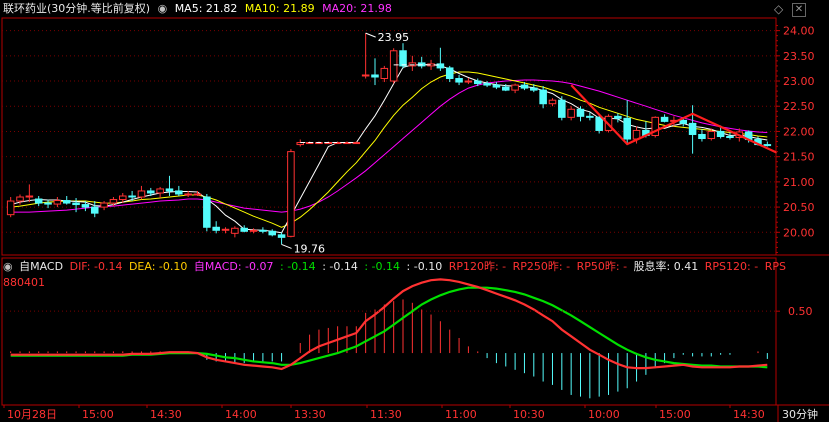  Describe the element at coordinates (799, 207) in the screenshot. I see `price-tick-label: 20.50` at that location.